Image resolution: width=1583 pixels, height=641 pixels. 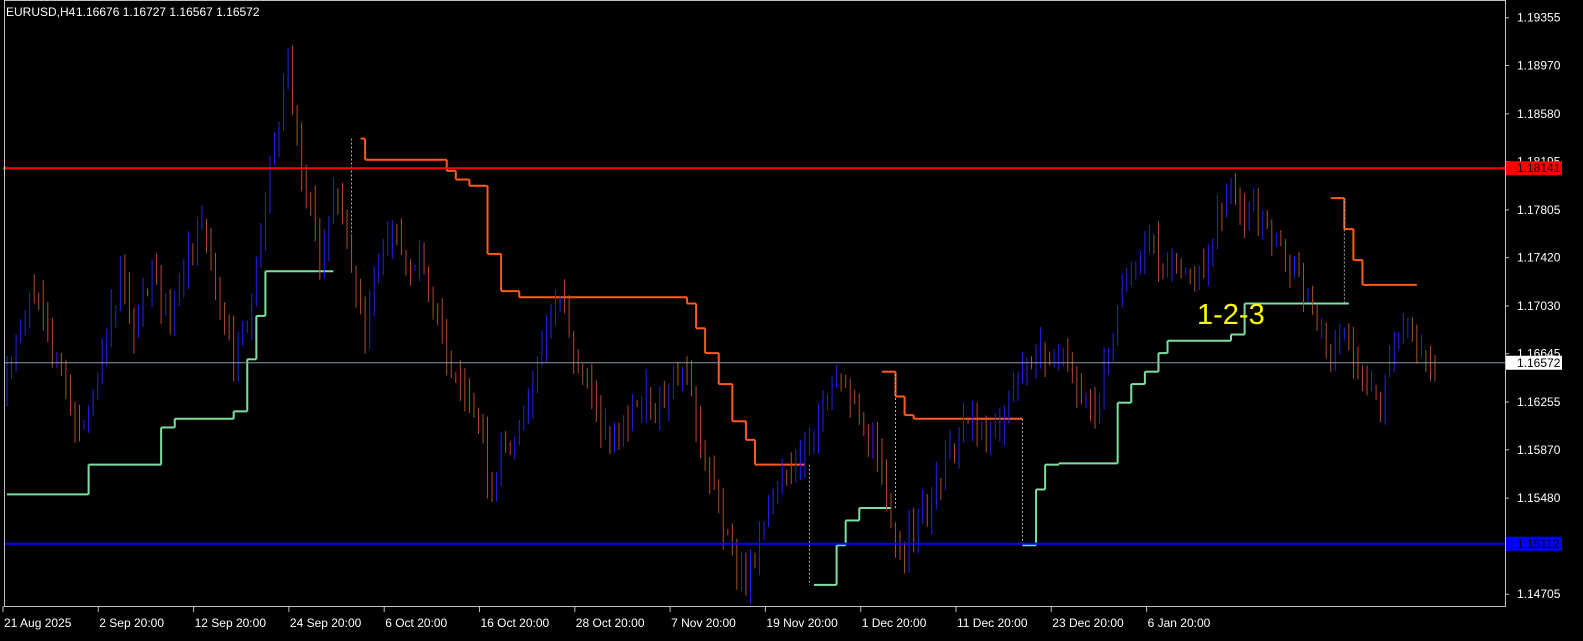 What do you see at coordinates (1088, 623) in the screenshot?
I see `x-tick-label: 23 Dec 20:00` at bounding box center [1088, 623].